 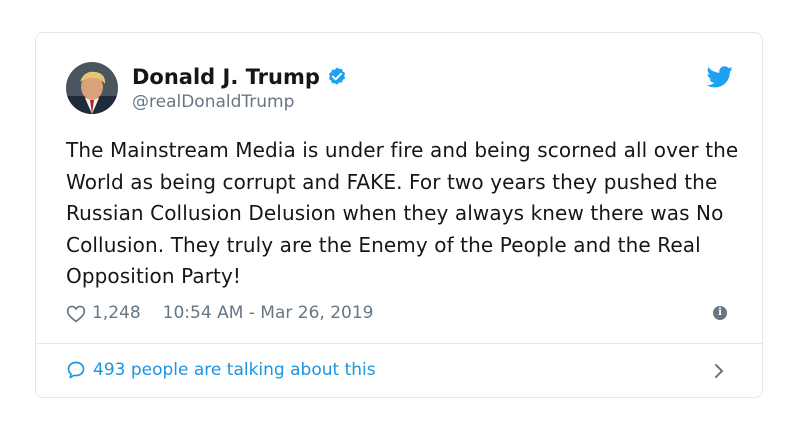 What do you see at coordinates (399, 343) in the screenshot?
I see `divider` at bounding box center [399, 343].